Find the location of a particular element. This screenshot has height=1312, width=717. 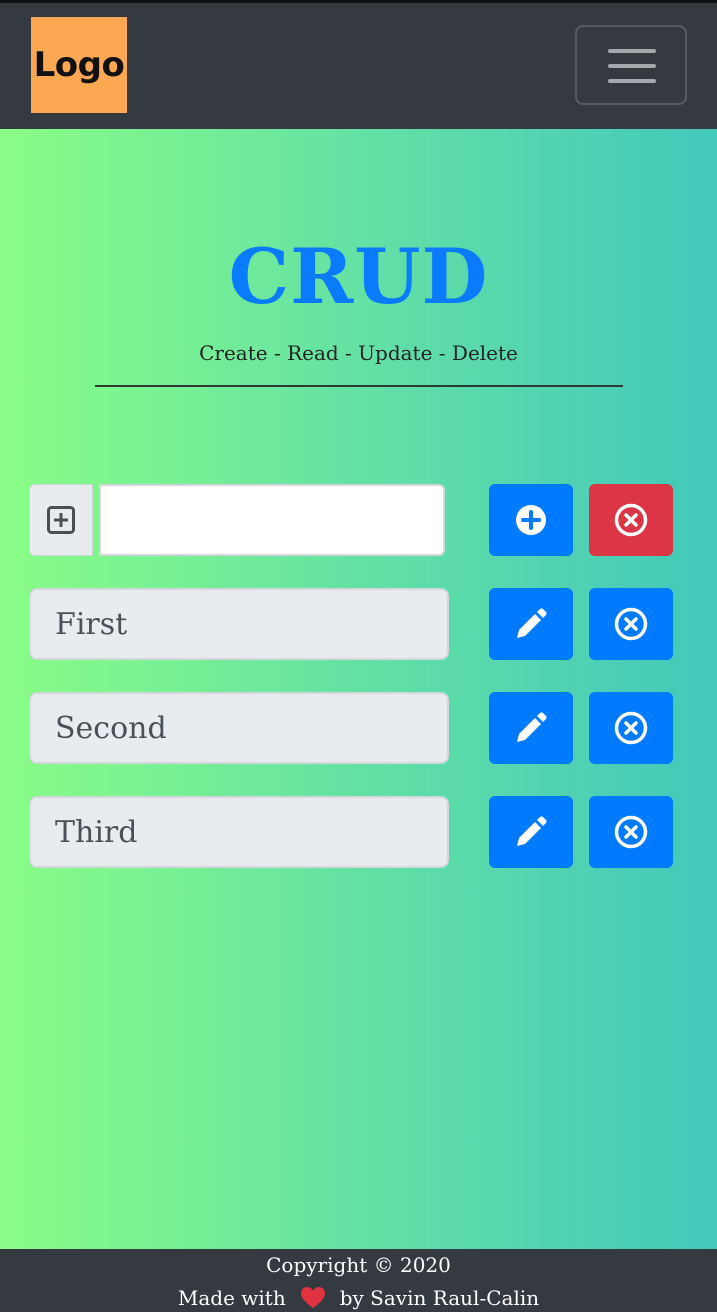

footer-credit: Made with by Savin Raul-Calin is located at coordinates (358, 1298).